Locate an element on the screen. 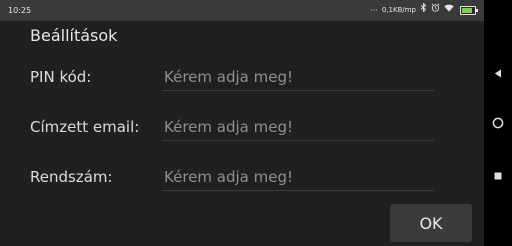  email-row: Címzett email: is located at coordinates (257, 128).